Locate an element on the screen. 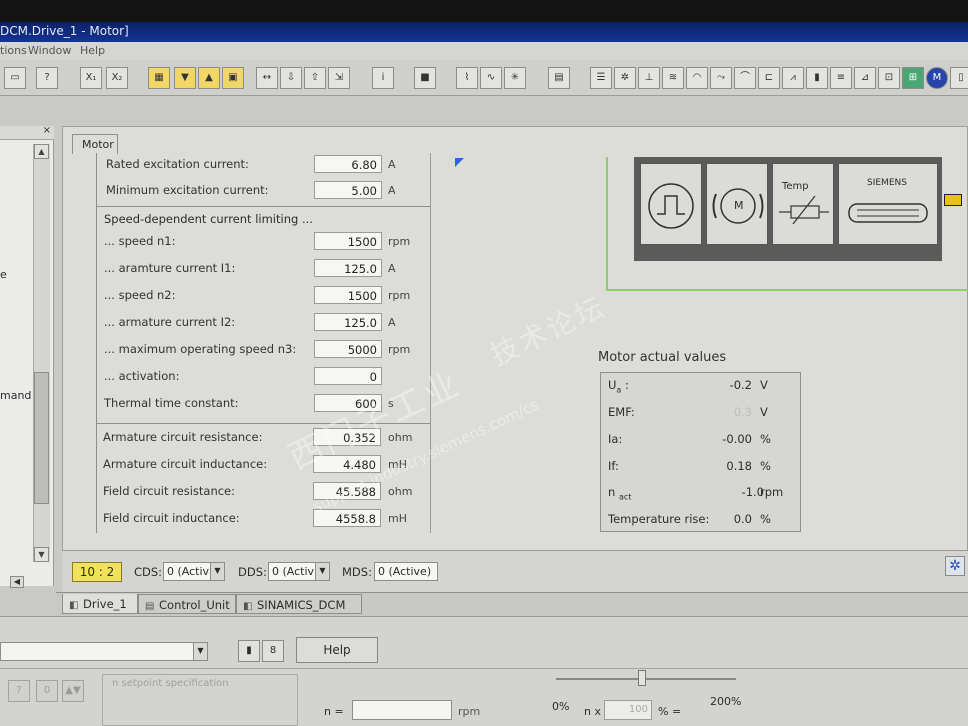 This screenshot has height=726, width=968. setpoint-specification-hint: n setpoint specification is located at coordinates (170, 683).